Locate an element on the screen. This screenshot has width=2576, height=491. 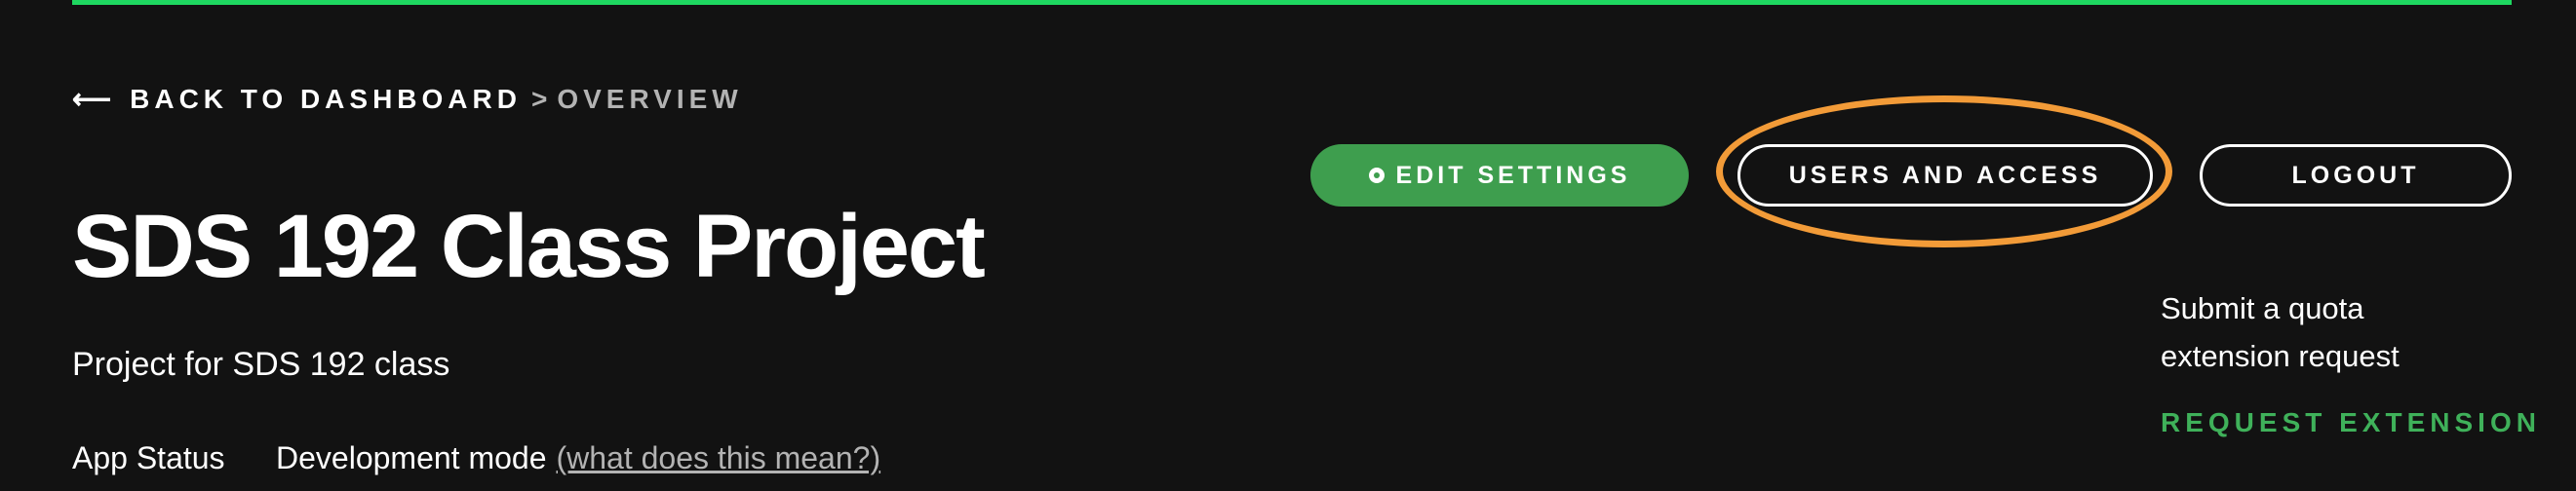
back-to-dashboard-link: ⟵ BACK TO DASHBOARD is located at coordinates (297, 100).